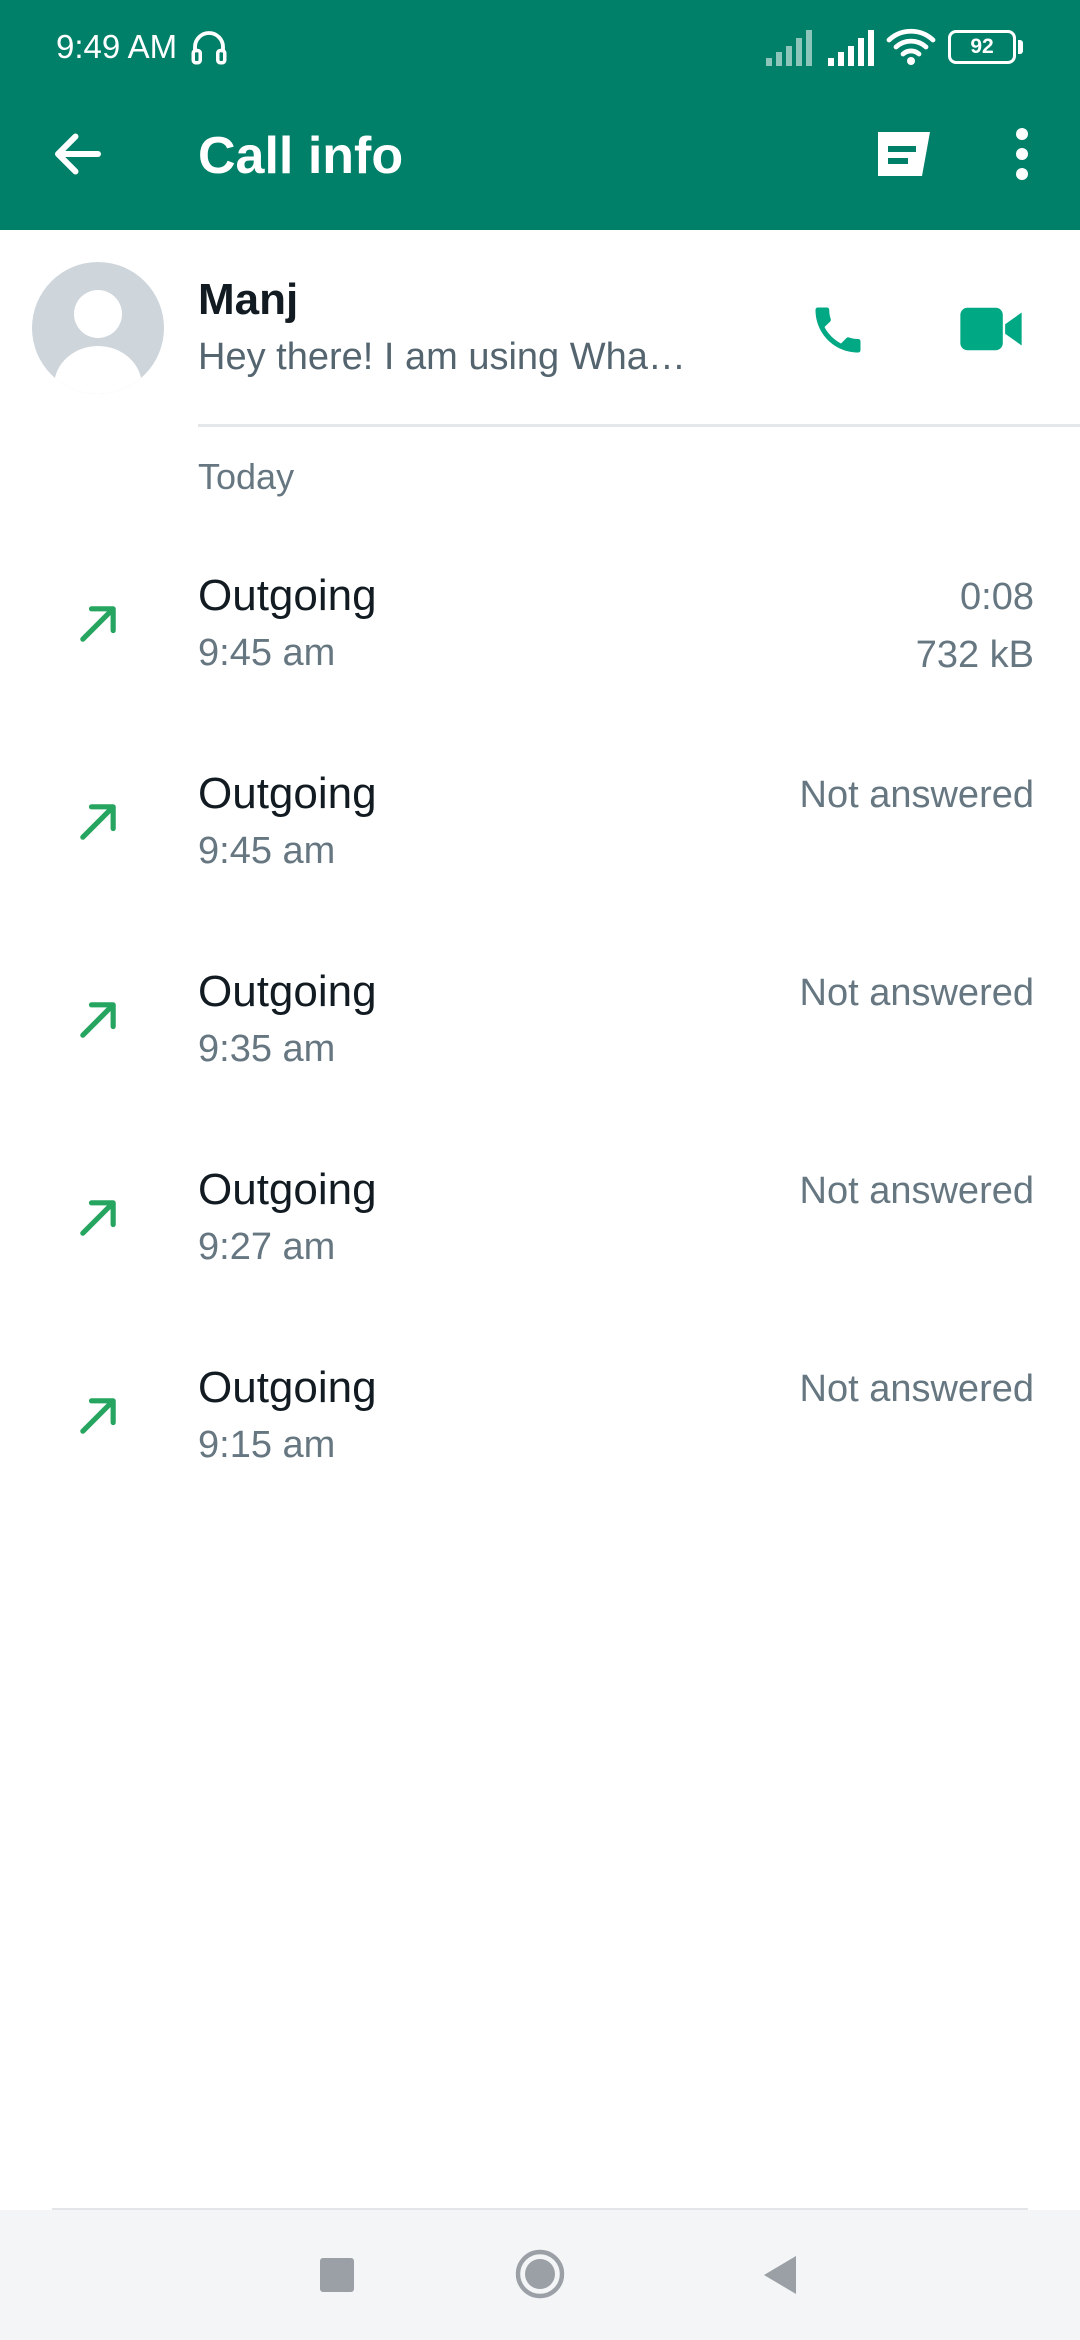  I want to click on app-header: 9:49 AM 92 Call info, so click(540, 115).